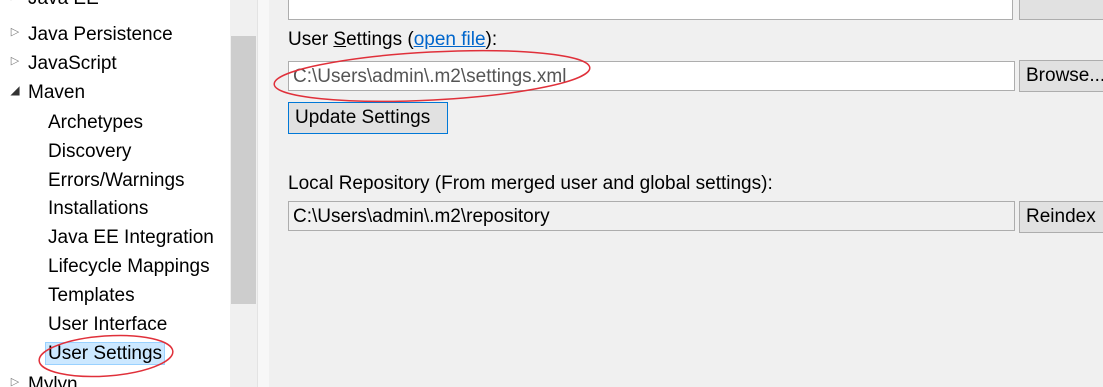 The image size is (1103, 387). I want to click on tree-item-label: Templates, so click(91, 295).